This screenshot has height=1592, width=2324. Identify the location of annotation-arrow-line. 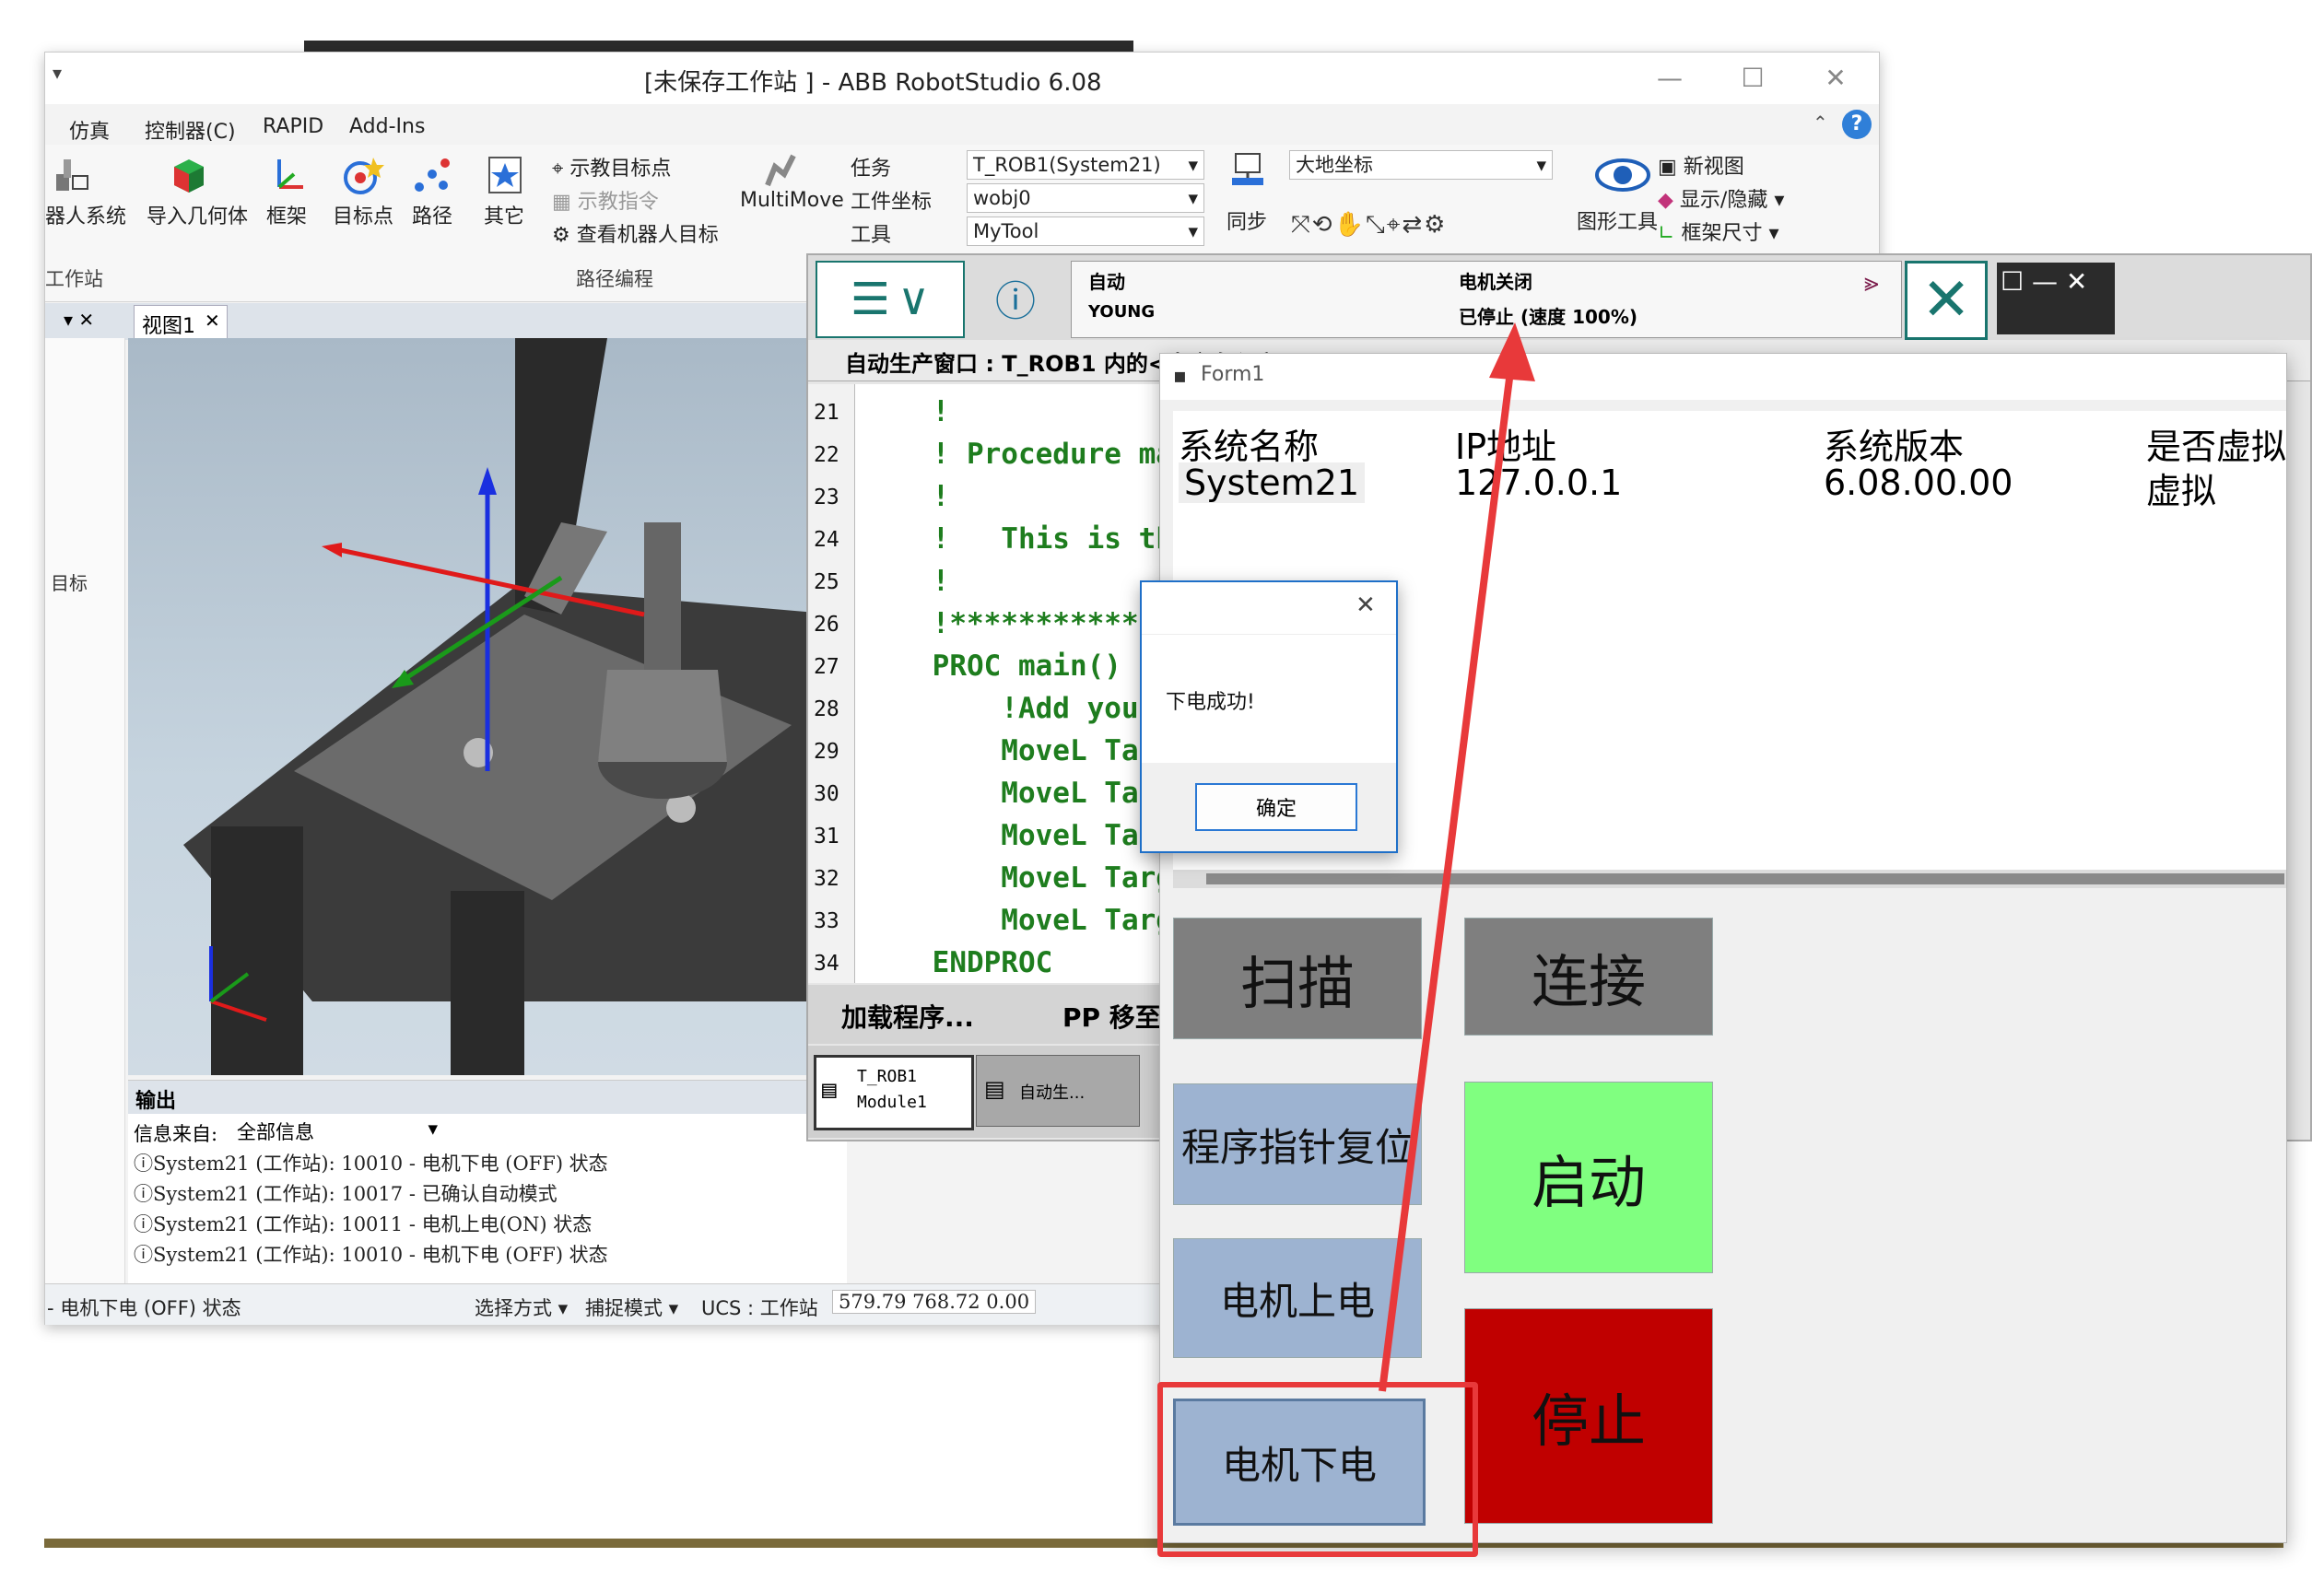
(1447, 877).